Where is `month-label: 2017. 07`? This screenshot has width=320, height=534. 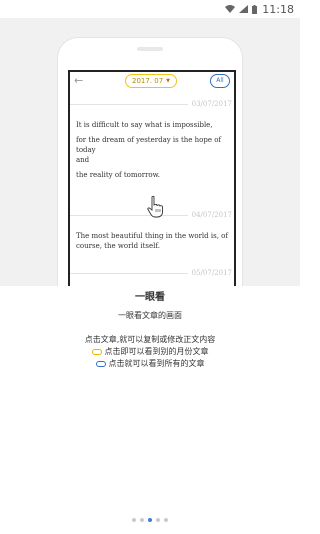 month-label: 2017. 07 is located at coordinates (148, 81).